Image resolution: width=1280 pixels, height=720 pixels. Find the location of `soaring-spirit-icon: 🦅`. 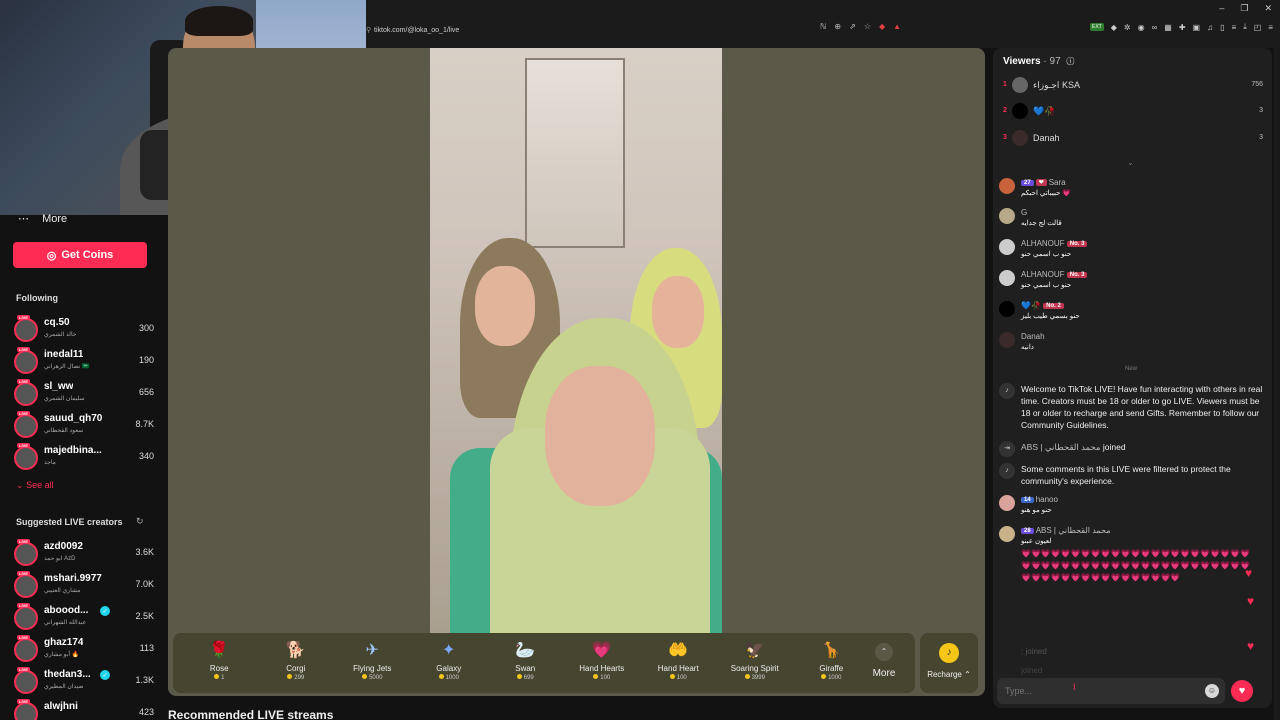

soaring-spirit-icon: 🦅 is located at coordinates (754, 650).